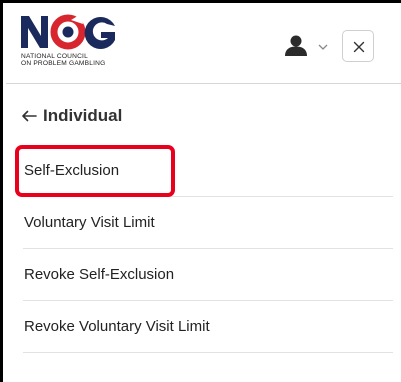 The height and width of the screenshot is (382, 401). What do you see at coordinates (203, 83) in the screenshot?
I see `header-divider` at bounding box center [203, 83].